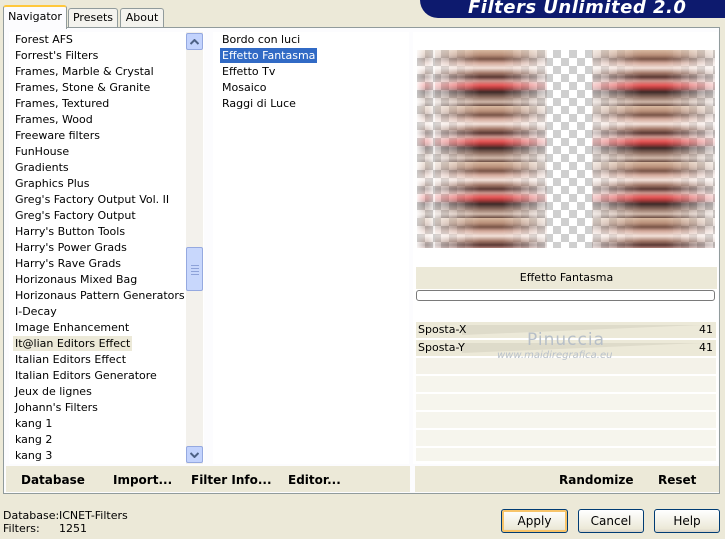 The height and width of the screenshot is (539, 725). I want to click on cancel-button: Cancel, so click(611, 521).